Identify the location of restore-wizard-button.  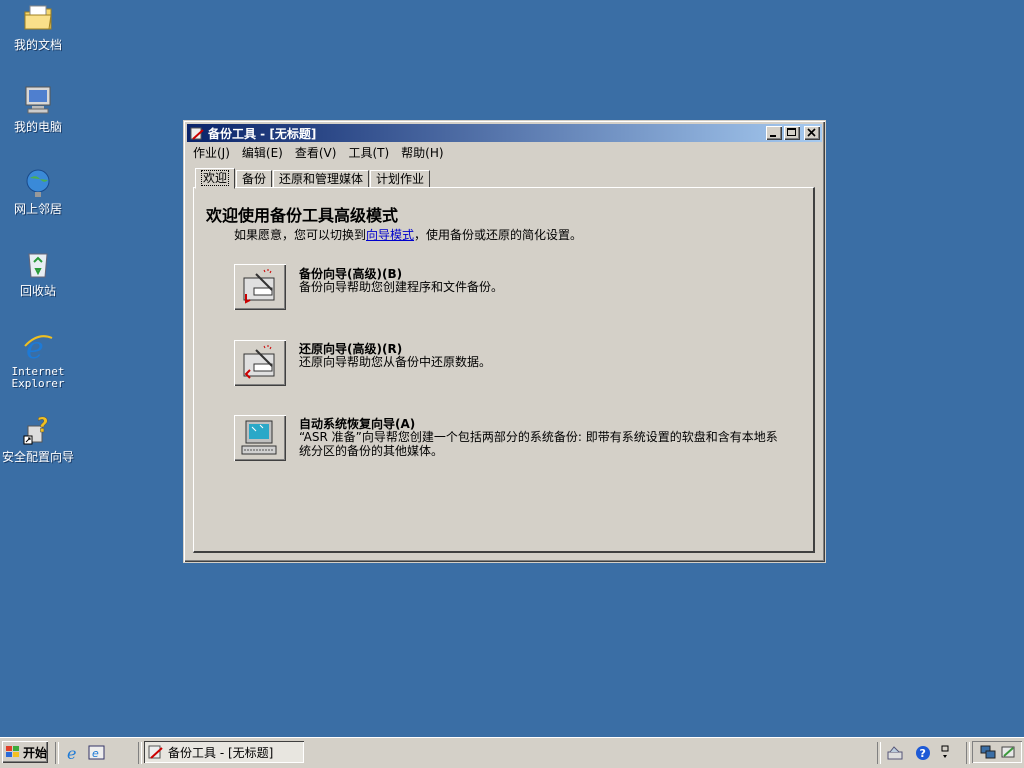
(260, 363).